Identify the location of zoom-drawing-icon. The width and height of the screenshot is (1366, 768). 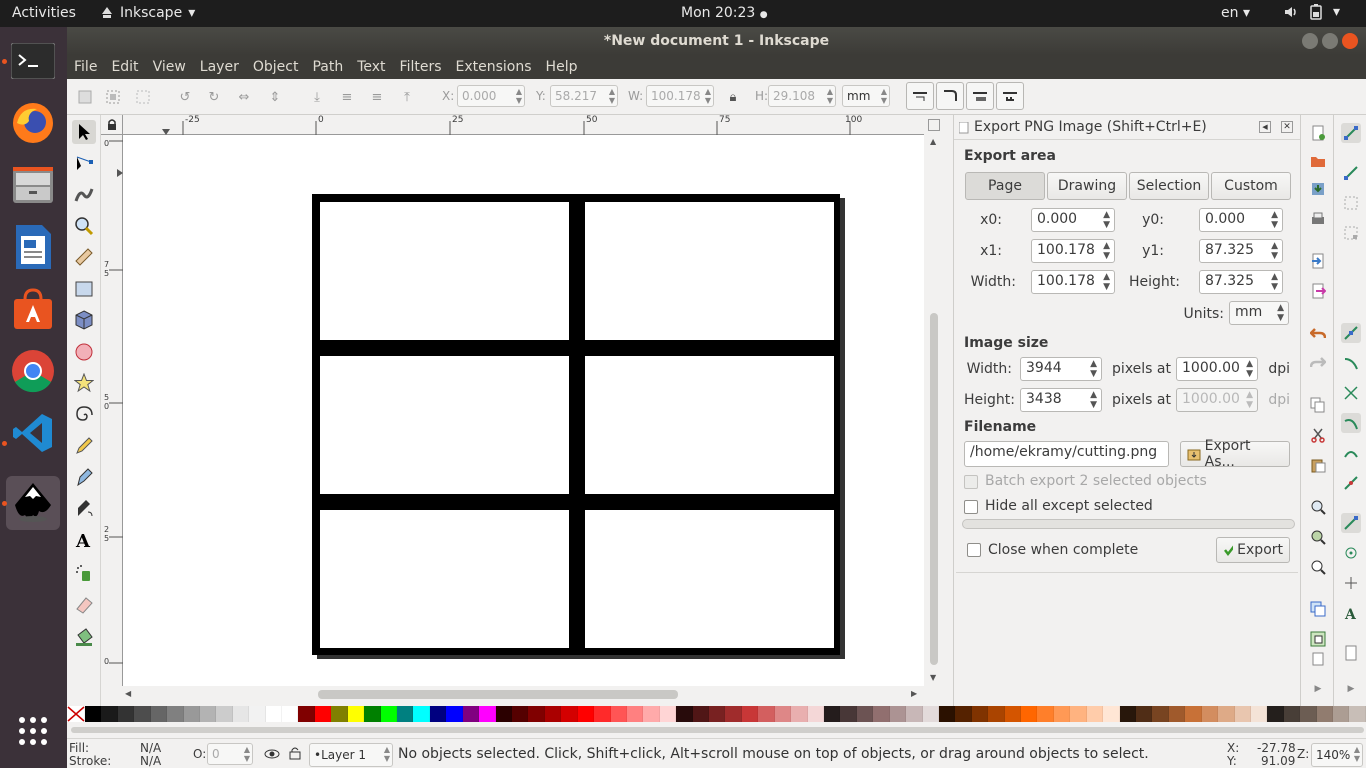
(1318, 537).